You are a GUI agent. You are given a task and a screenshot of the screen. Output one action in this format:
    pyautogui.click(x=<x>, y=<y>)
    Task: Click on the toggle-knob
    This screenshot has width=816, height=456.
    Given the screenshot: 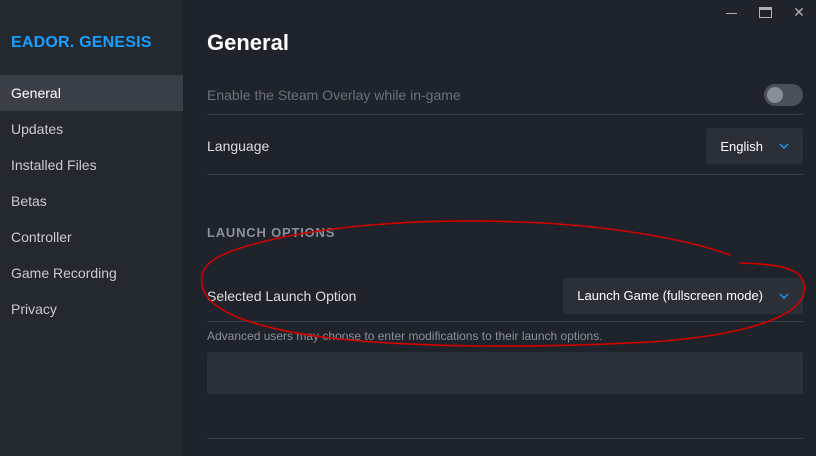 What is the action you would take?
    pyautogui.click(x=775, y=94)
    